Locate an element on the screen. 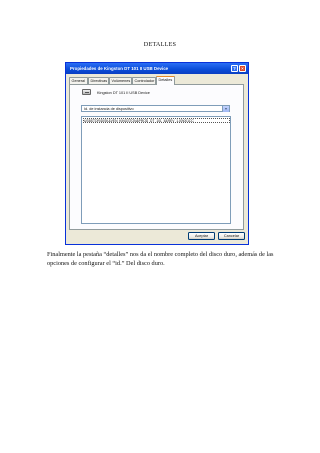 The width and height of the screenshot is (320, 453). tab-controlador: Controlador is located at coordinates (144, 80).